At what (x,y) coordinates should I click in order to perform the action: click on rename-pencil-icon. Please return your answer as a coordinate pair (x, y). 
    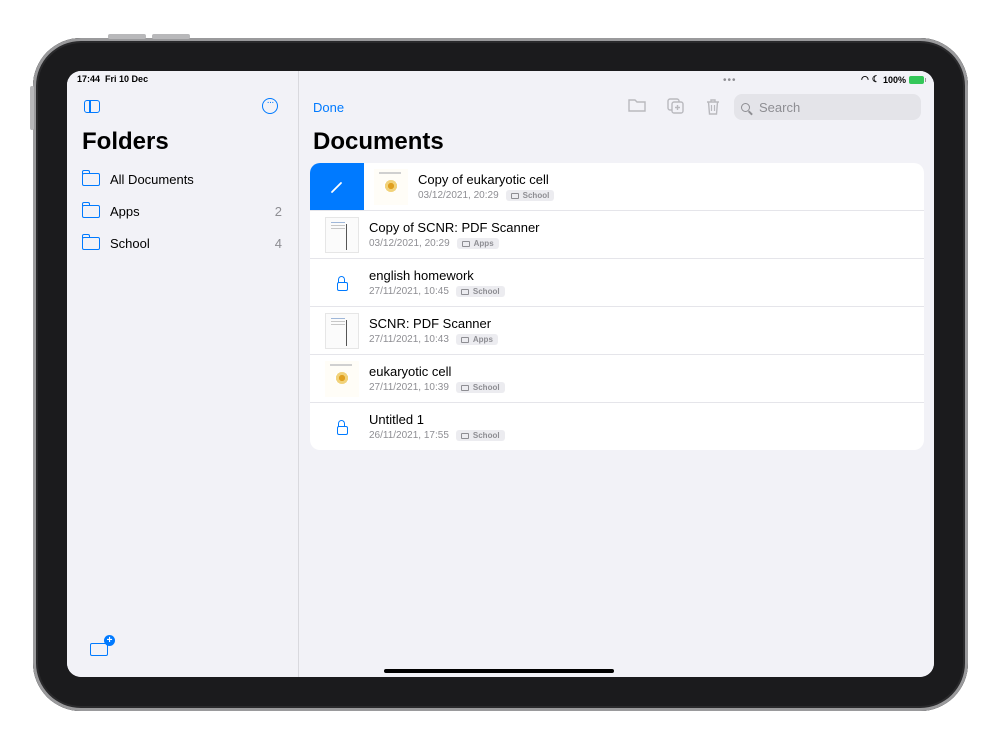
    Looking at the image, I should click on (337, 186).